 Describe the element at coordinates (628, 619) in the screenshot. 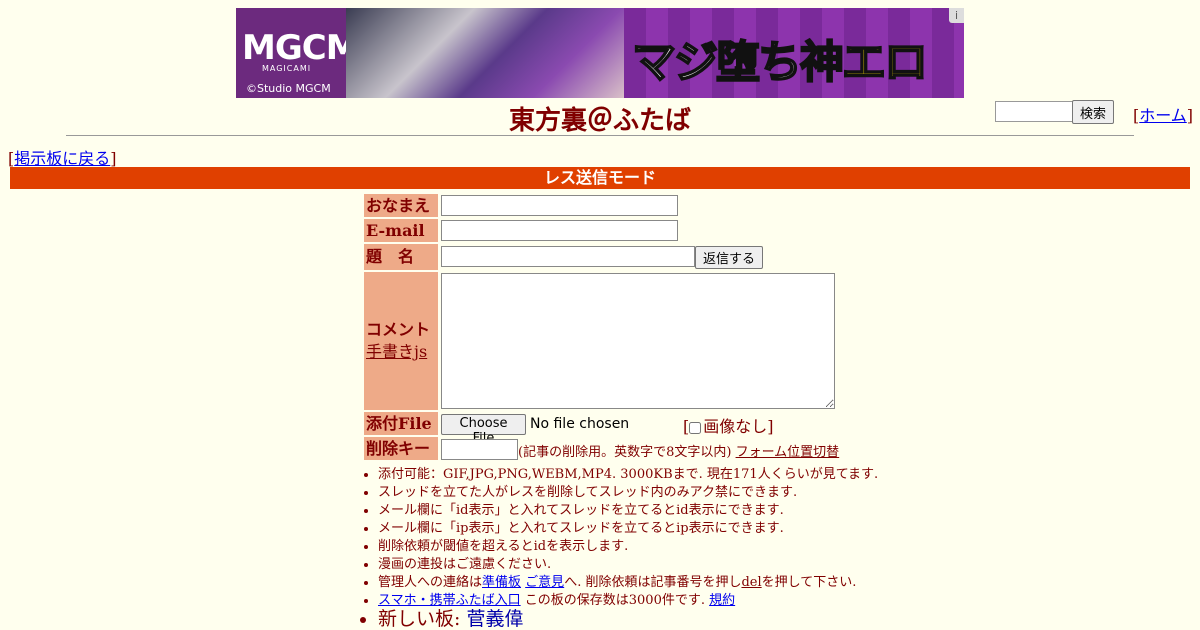

I see `note-item: 新しい板: 菅義偉` at that location.